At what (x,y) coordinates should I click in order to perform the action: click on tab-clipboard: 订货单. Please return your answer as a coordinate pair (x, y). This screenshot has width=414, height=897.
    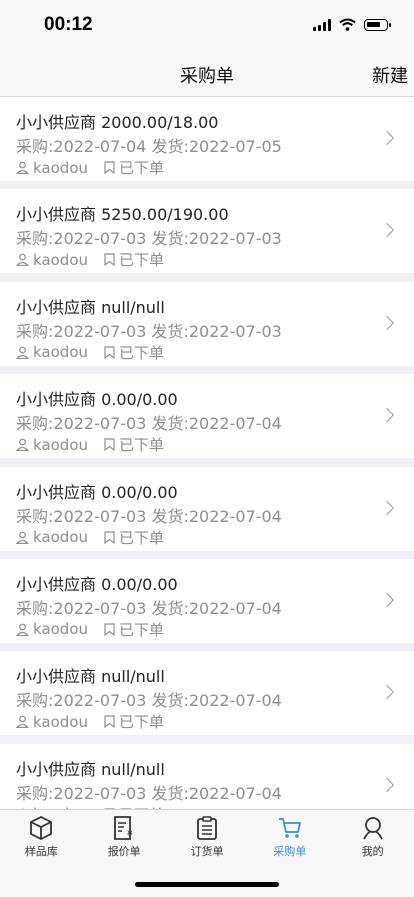
    Looking at the image, I should click on (207, 837).